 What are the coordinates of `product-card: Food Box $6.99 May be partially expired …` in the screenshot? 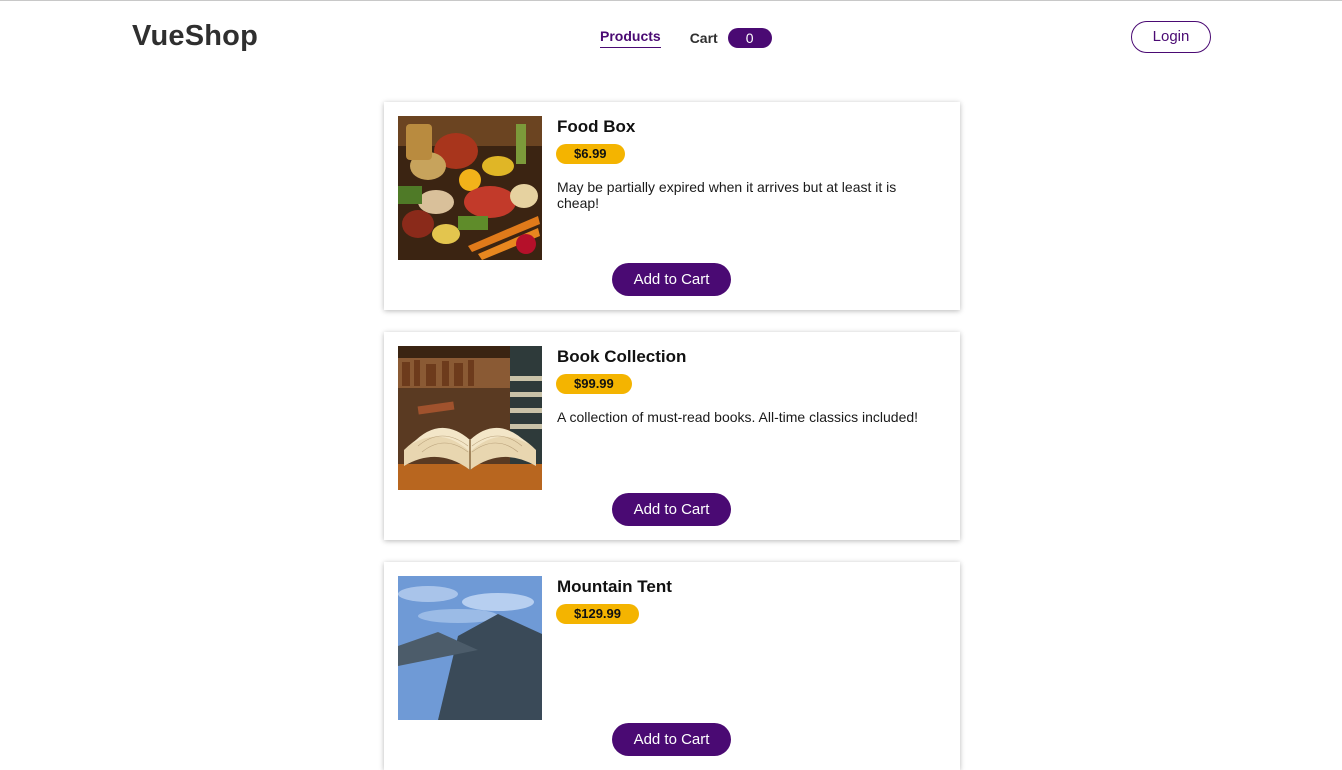 It's located at (672, 206).